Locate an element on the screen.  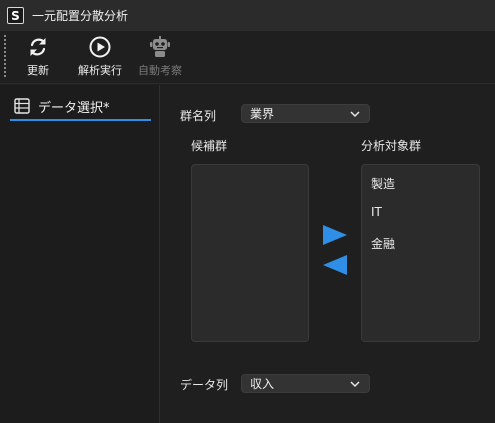
data-column-dropdown: 収入 is located at coordinates (305, 383).